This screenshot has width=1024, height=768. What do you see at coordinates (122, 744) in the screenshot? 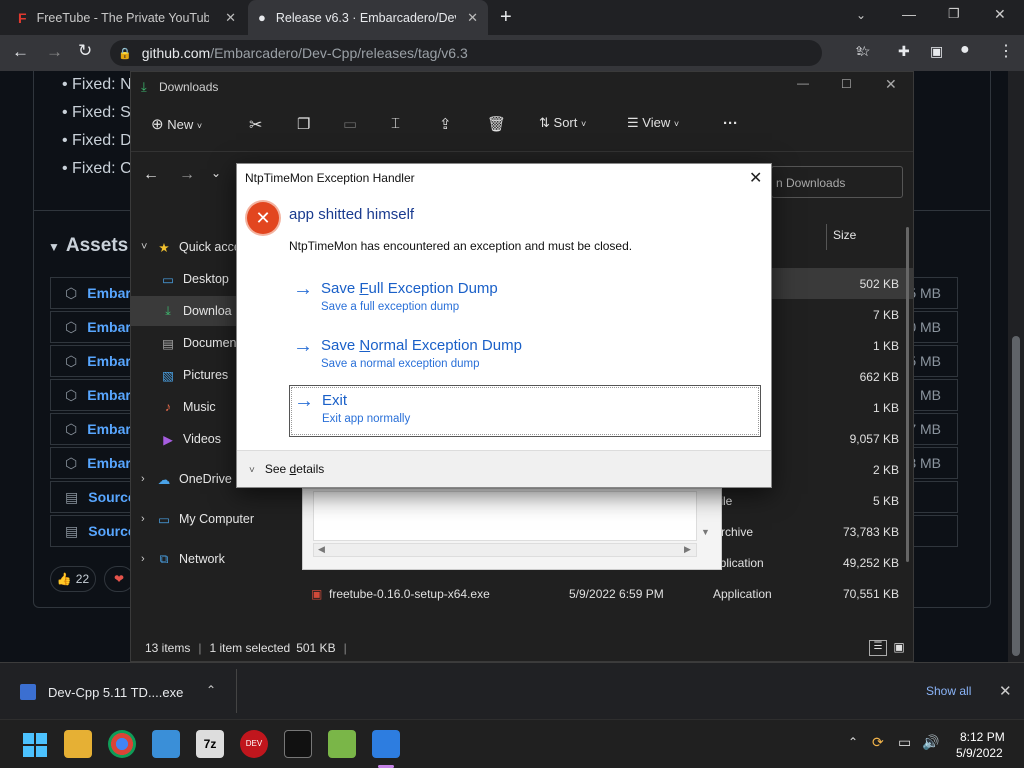
I see `chrome-icon` at bounding box center [122, 744].